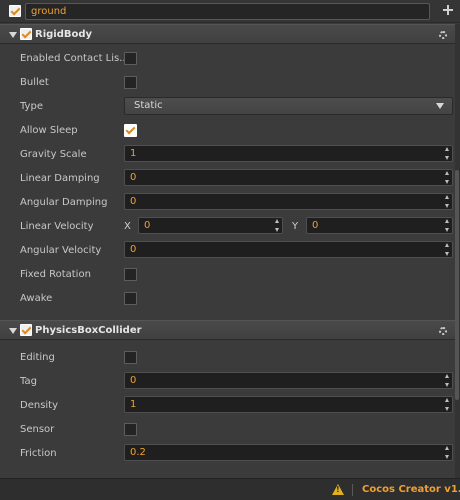 Image resolution: width=460 pixels, height=500 pixels. What do you see at coordinates (31, 106) in the screenshot?
I see `type-label: Type` at bounding box center [31, 106].